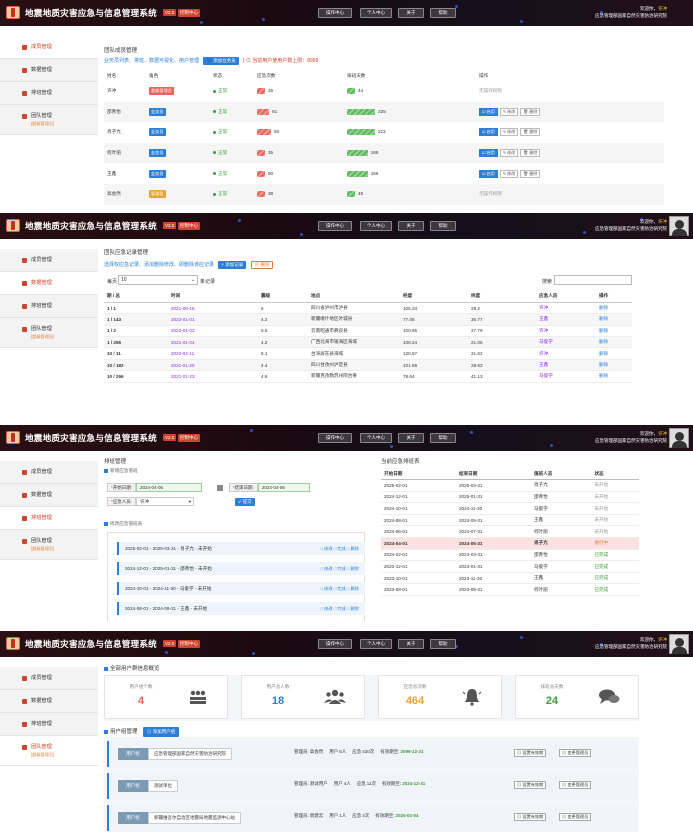 The height and width of the screenshot is (832, 693). Describe the element at coordinates (221, 61) in the screenshot. I see `add-member-button: 👤 添加业务员` at that location.